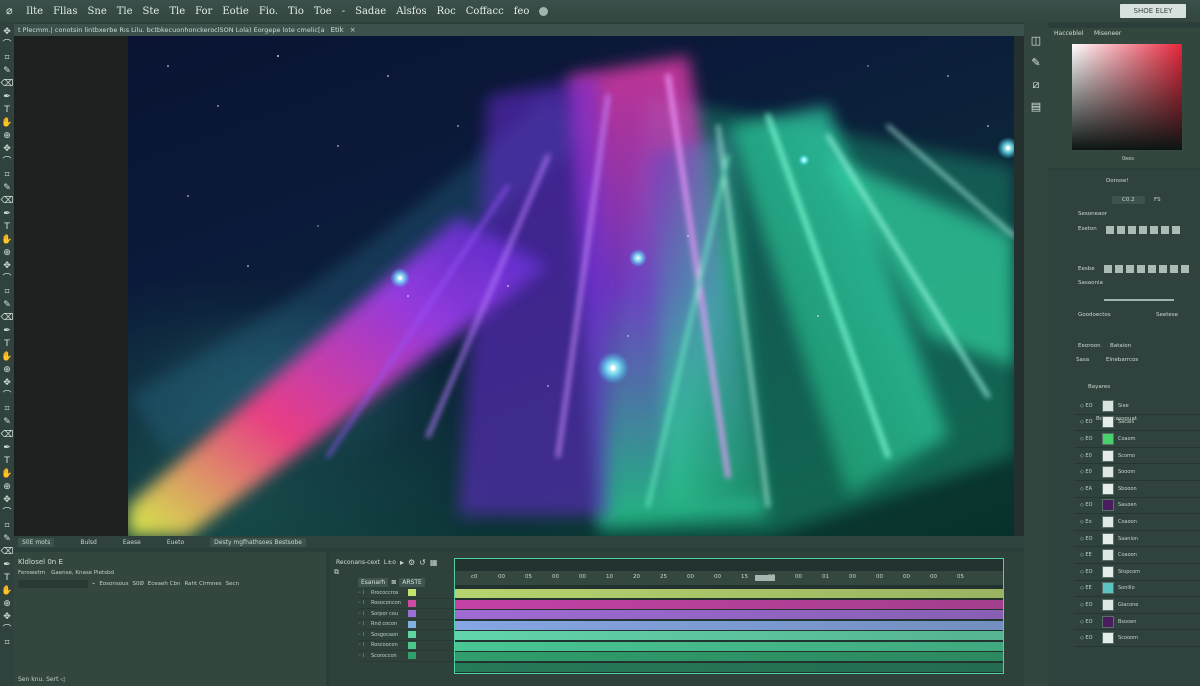 This screenshot has width=1200, height=686. What do you see at coordinates (522, 11) in the screenshot?
I see `menu-item: feo` at bounding box center [522, 11].